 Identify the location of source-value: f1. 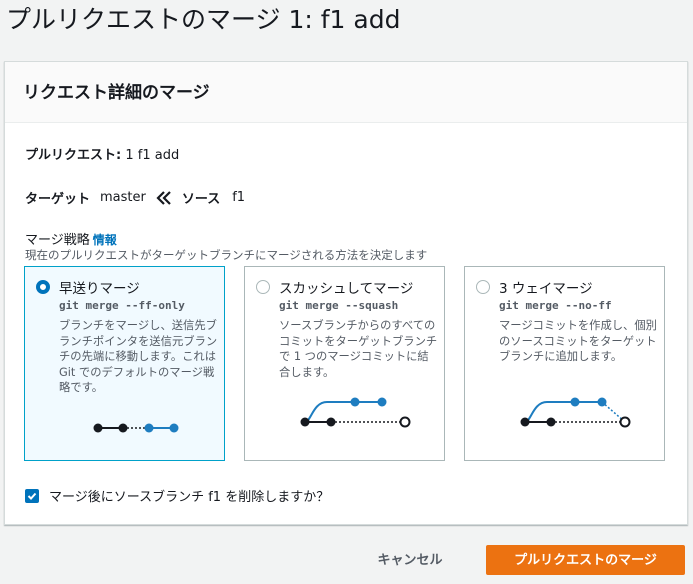
(239, 197).